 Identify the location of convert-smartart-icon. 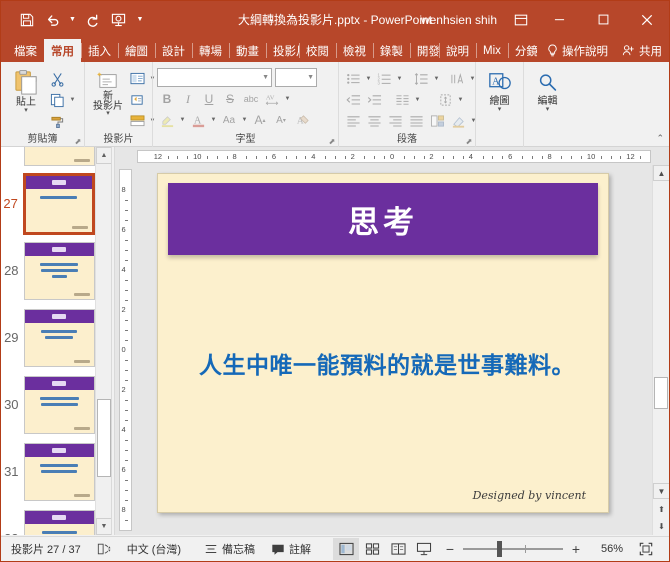
(437, 121).